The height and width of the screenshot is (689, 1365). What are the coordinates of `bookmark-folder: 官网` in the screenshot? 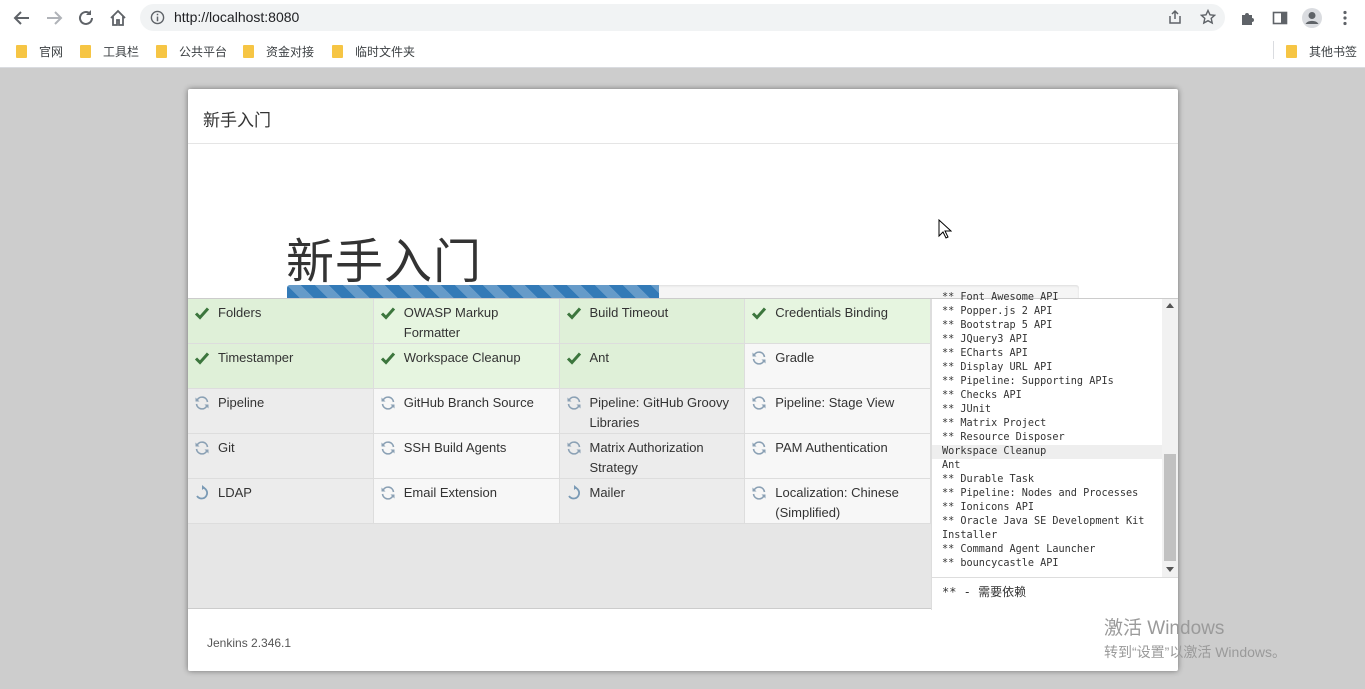 It's located at (39, 51).